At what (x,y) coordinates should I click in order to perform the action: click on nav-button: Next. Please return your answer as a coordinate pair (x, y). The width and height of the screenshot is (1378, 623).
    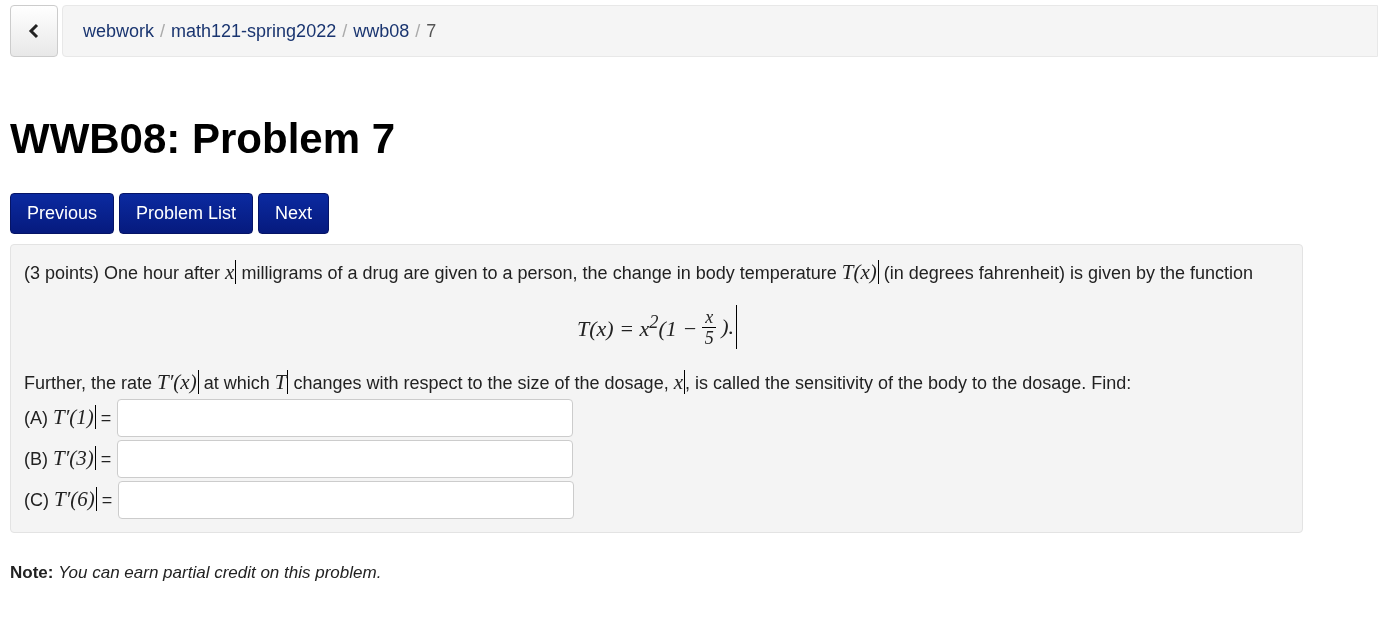
    Looking at the image, I should click on (294, 213).